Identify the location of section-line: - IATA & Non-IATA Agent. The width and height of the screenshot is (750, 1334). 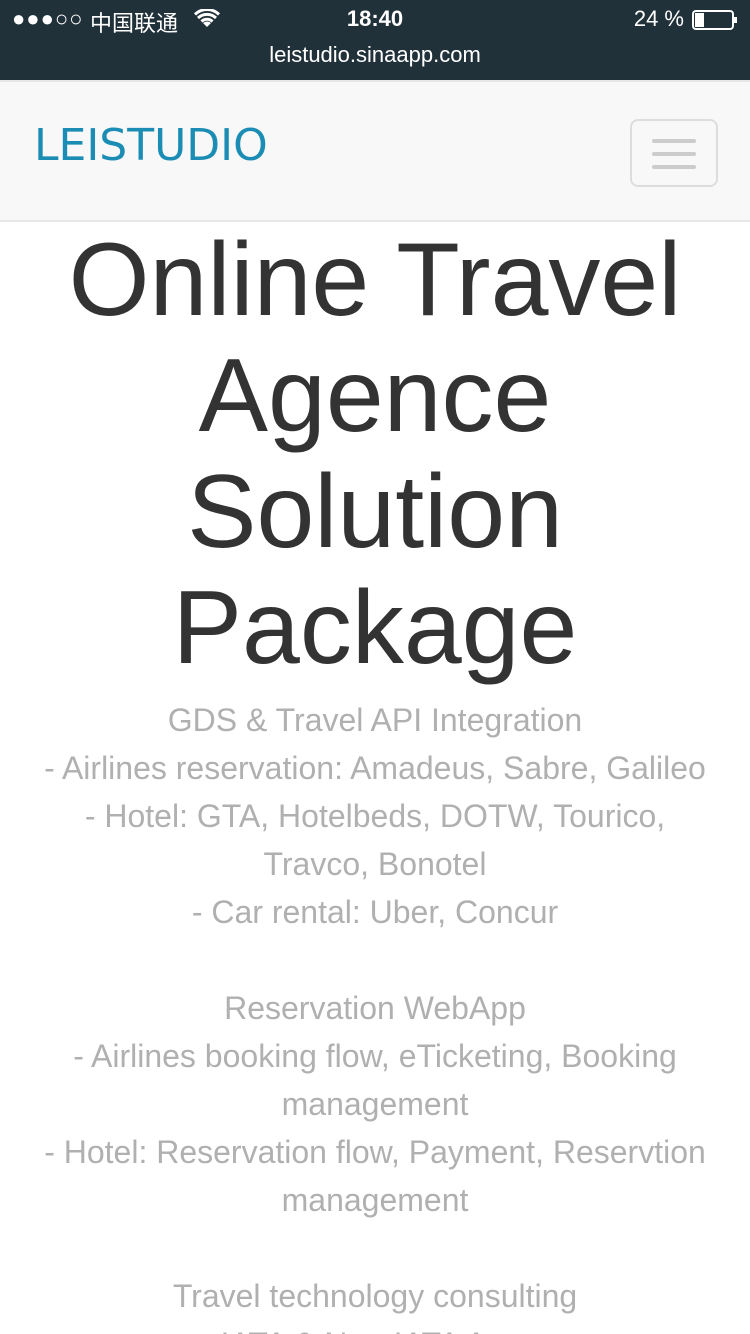
(375, 1327).